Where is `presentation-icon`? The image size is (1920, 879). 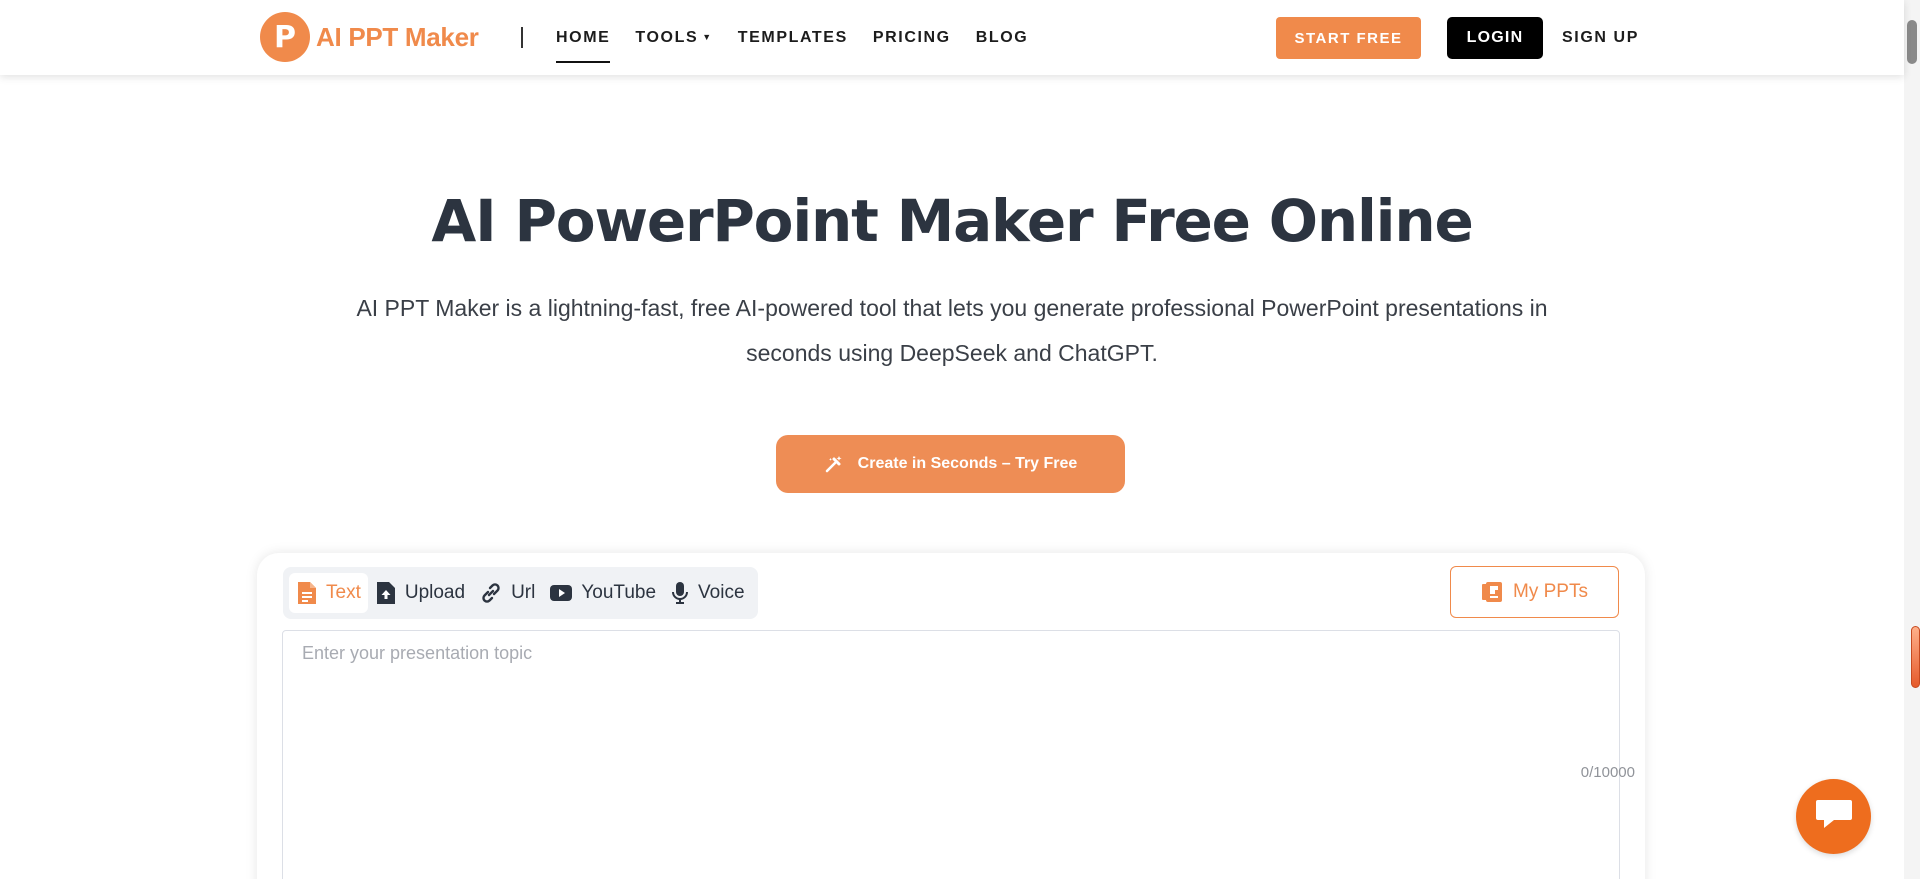
presentation-icon is located at coordinates (1492, 592).